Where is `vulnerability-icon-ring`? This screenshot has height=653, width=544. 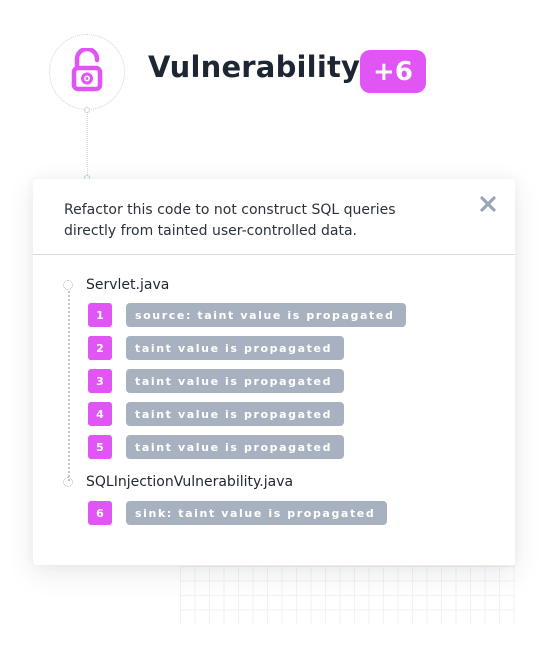
vulnerability-icon-ring is located at coordinates (87, 72).